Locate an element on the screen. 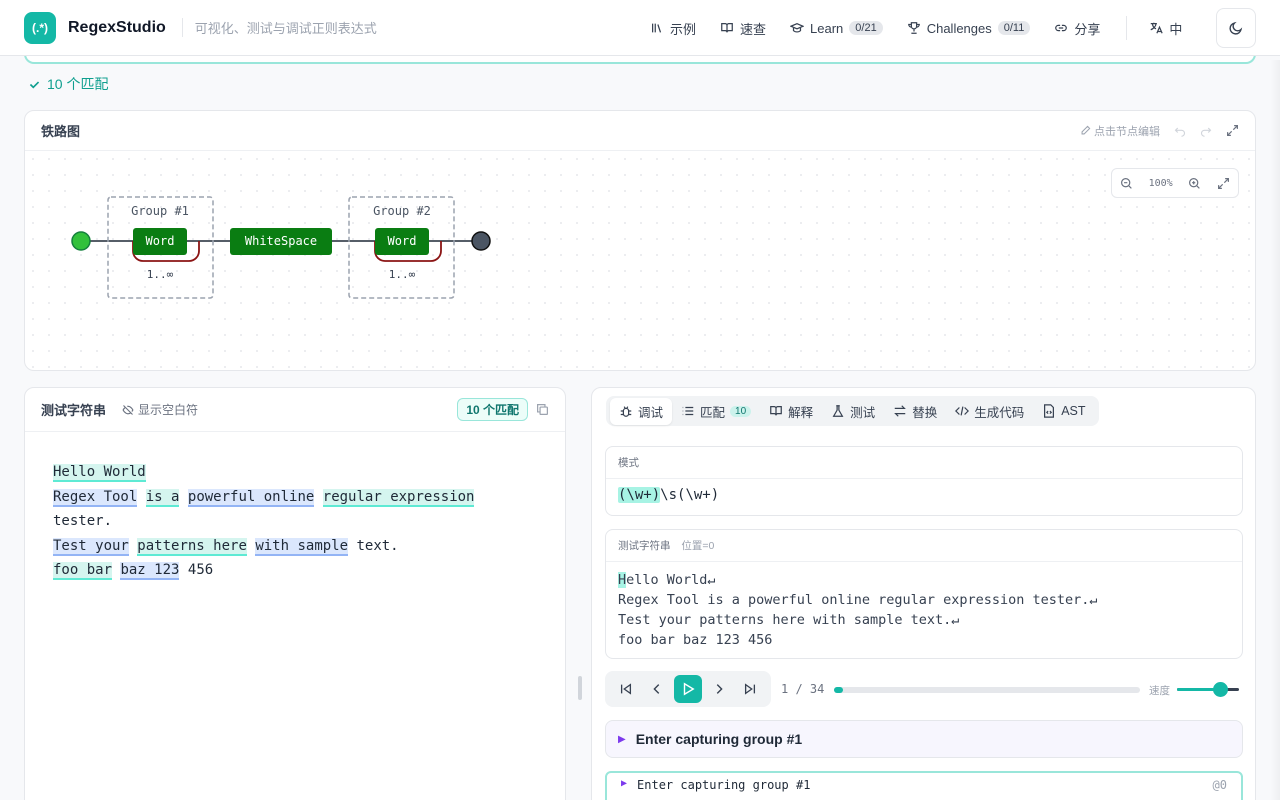  match-highlight: regular expression is located at coordinates (398, 497).